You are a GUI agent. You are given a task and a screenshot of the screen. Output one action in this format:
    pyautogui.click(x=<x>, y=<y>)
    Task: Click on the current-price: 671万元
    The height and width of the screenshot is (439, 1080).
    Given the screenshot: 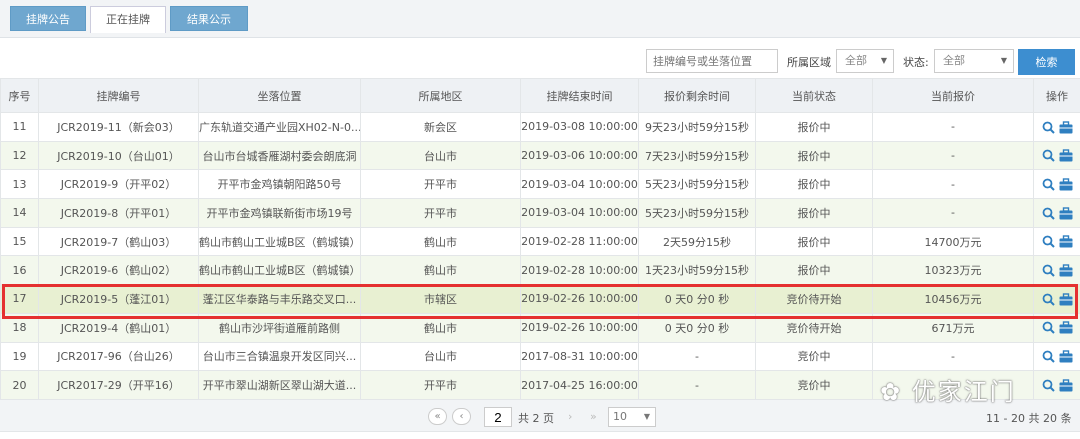 What is the action you would take?
    pyautogui.click(x=953, y=327)
    